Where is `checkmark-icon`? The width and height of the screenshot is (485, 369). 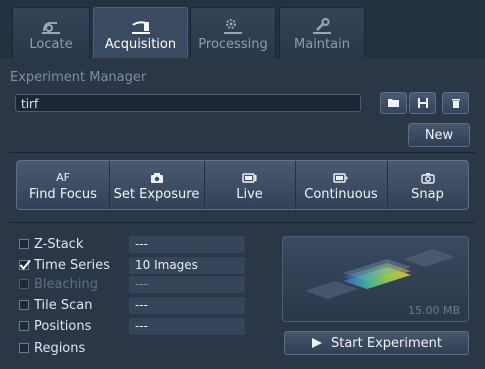
checkmark-icon is located at coordinates (25, 265).